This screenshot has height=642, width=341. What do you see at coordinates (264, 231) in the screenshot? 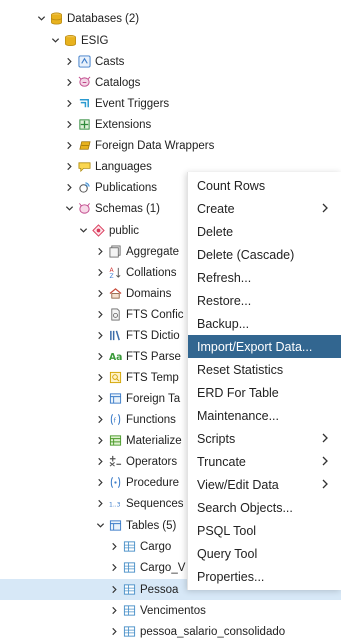
I see `menu-item-delete: Delete` at bounding box center [264, 231].